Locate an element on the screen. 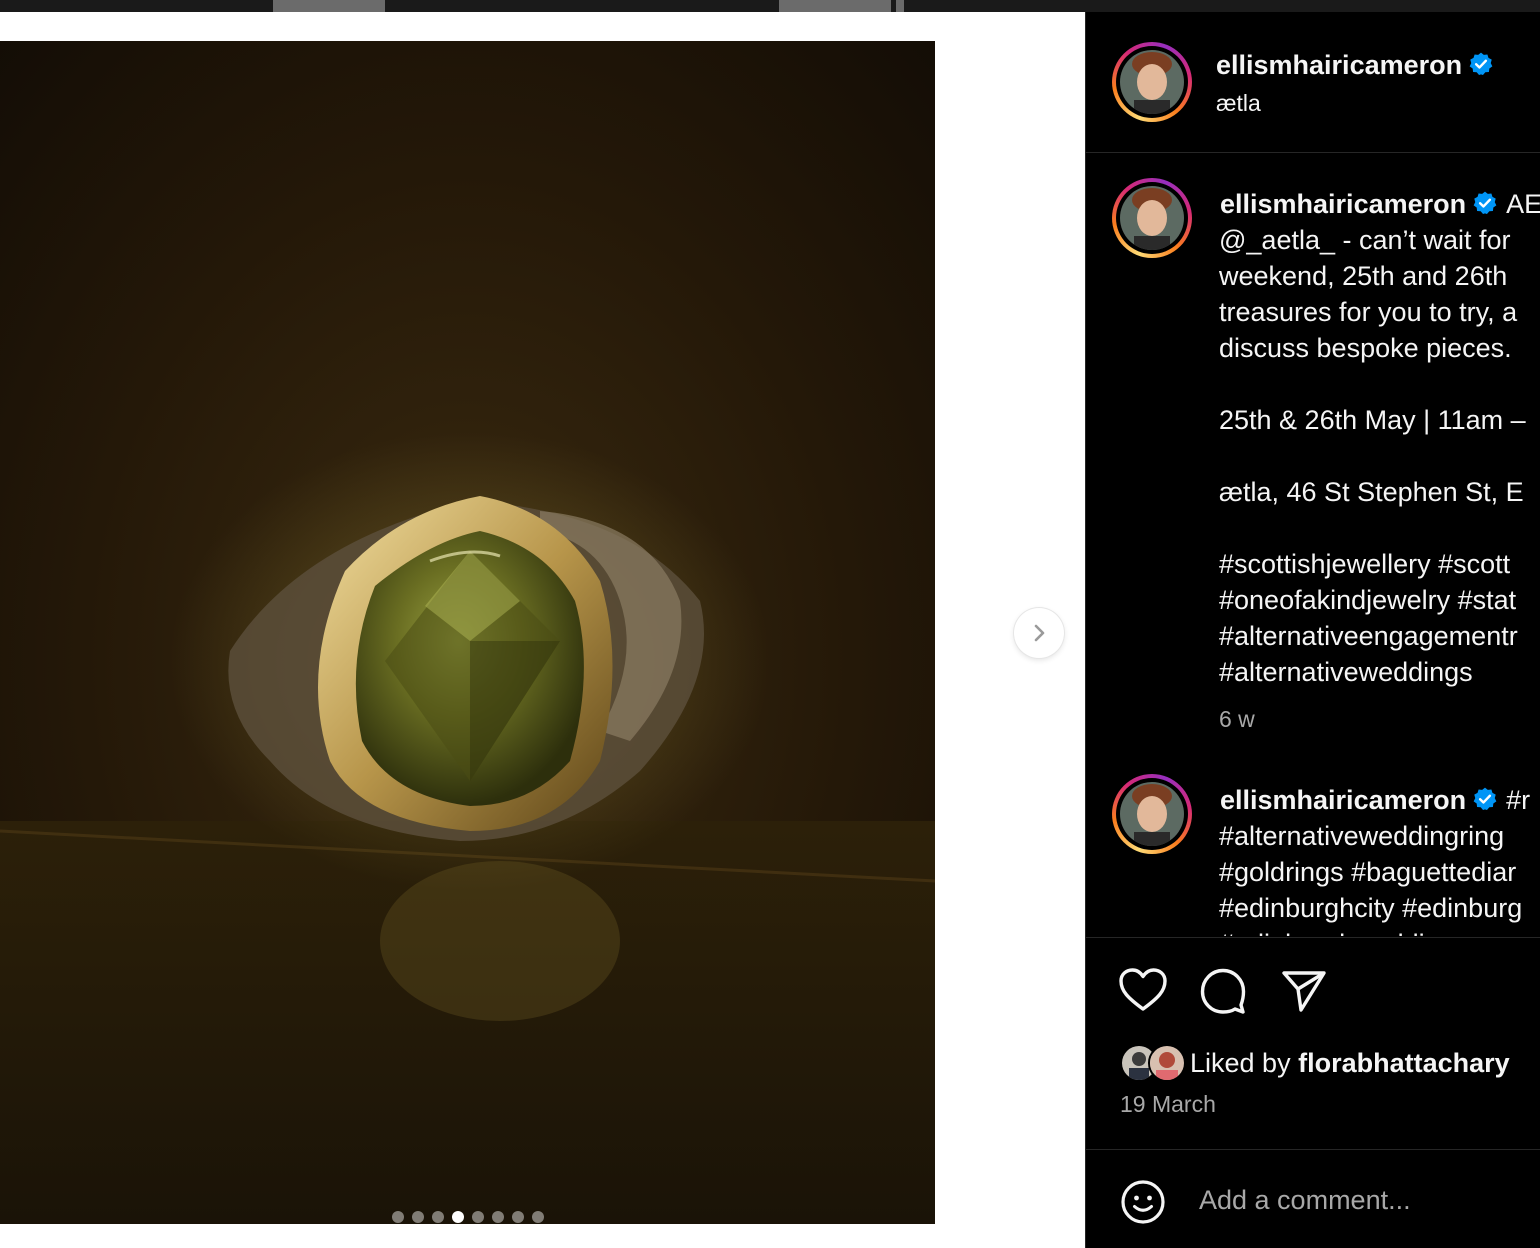 The image size is (1540, 1248). like-button is located at coordinates (1143, 992).